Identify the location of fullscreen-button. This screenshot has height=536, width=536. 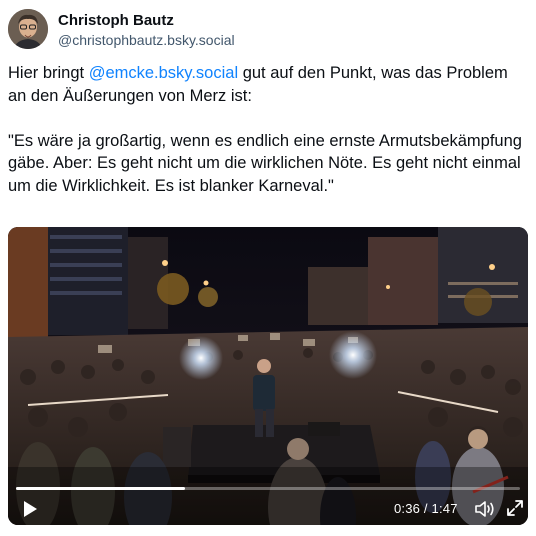
(515, 508).